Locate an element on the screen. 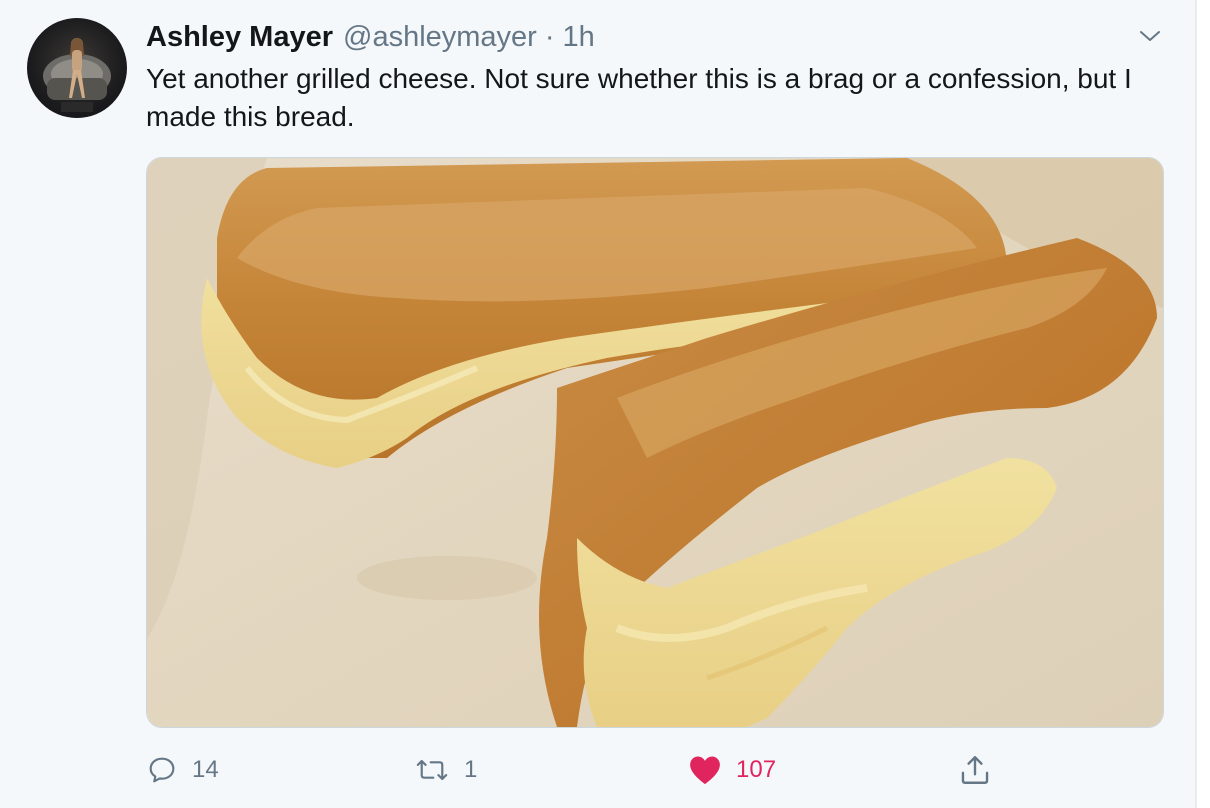 The image size is (1210, 808). retweet-icon is located at coordinates (432, 770).